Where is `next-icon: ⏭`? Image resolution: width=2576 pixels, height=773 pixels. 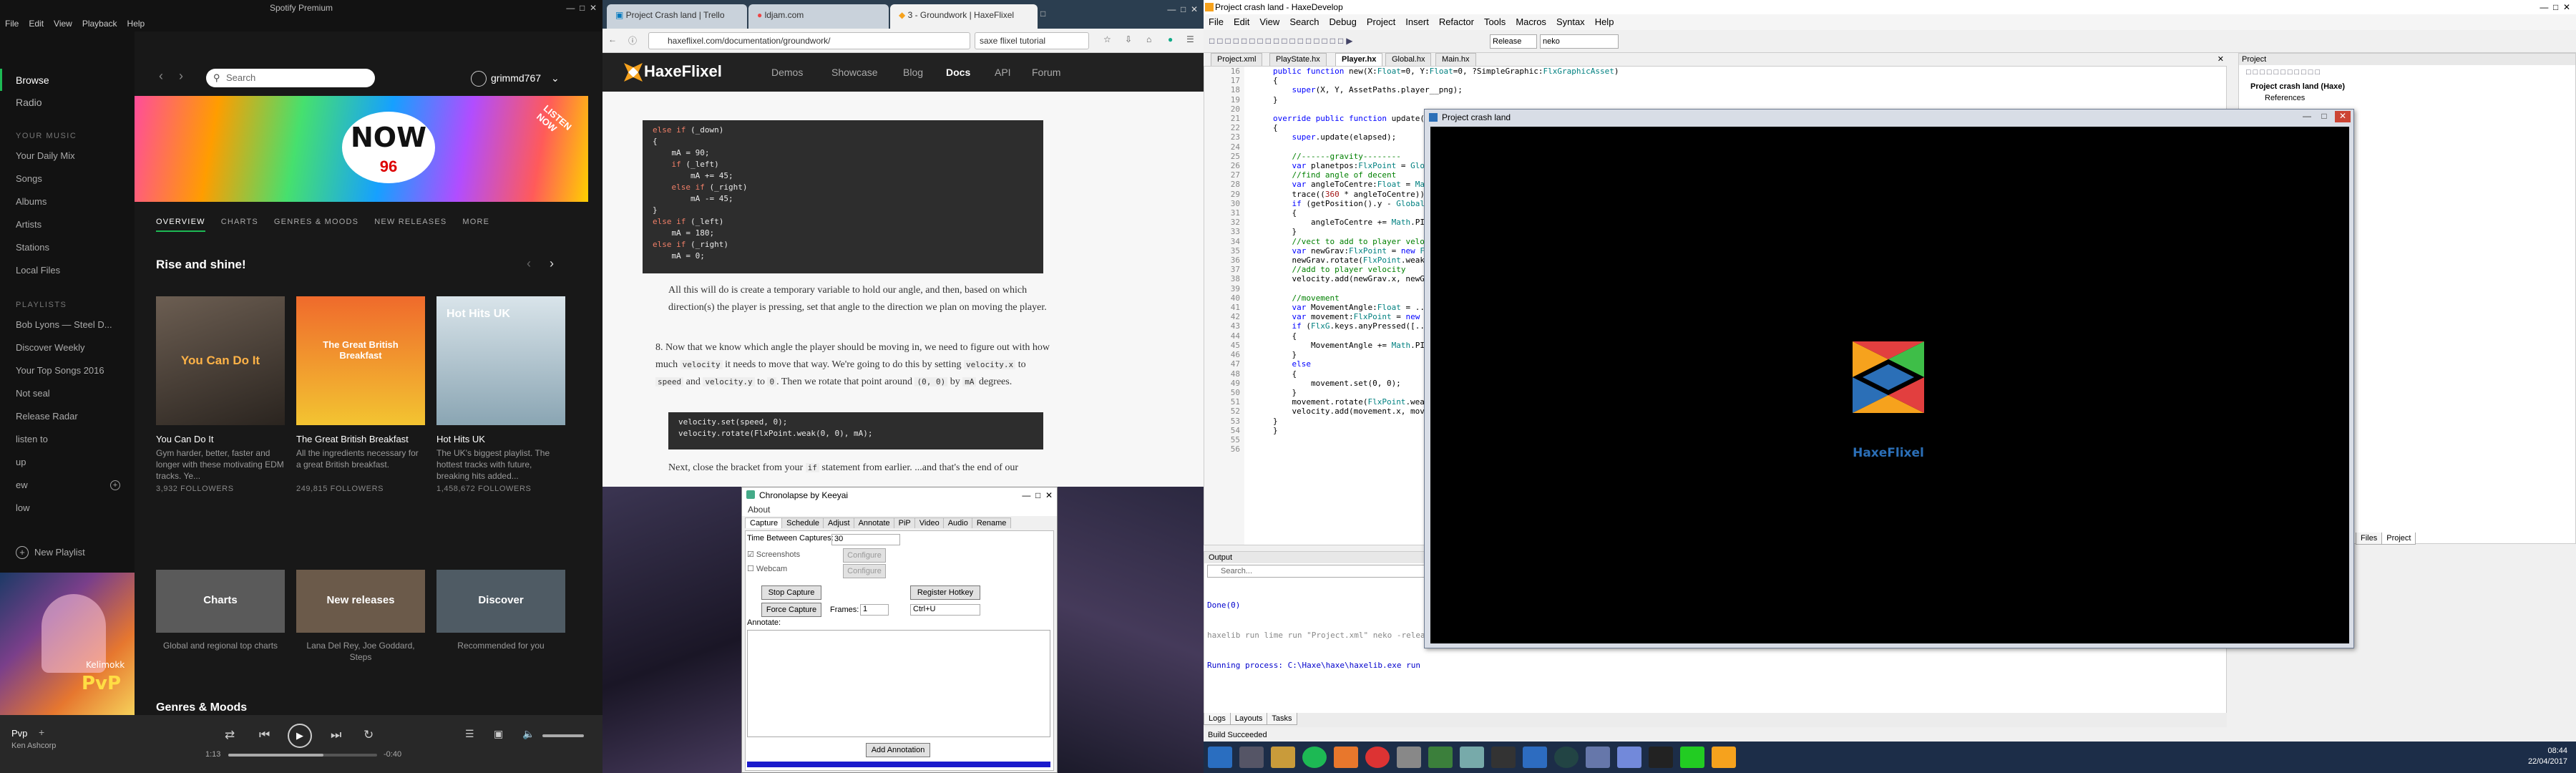
next-icon: ⏭ is located at coordinates (336, 735).